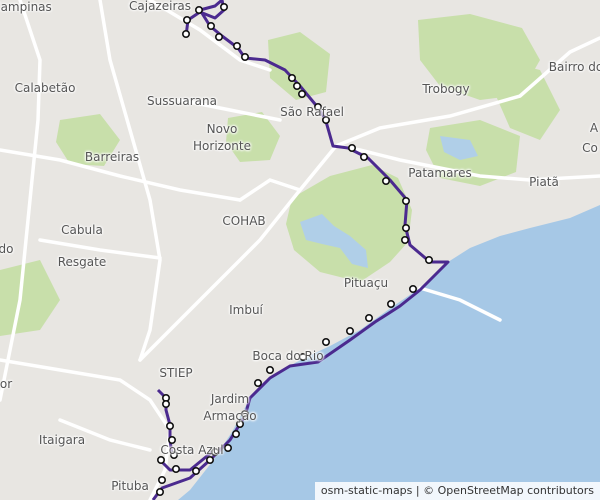  Describe the element at coordinates (30, 298) in the screenshot. I see `park-area` at that location.